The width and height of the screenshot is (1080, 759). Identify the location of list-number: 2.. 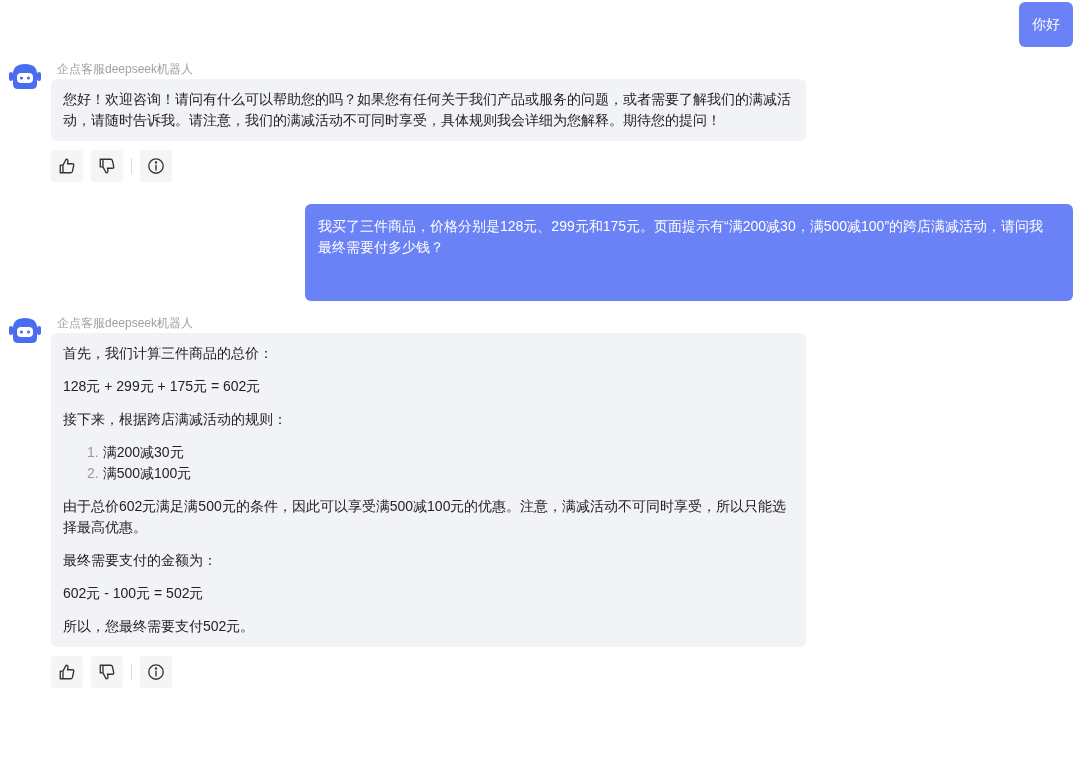
(93, 473).